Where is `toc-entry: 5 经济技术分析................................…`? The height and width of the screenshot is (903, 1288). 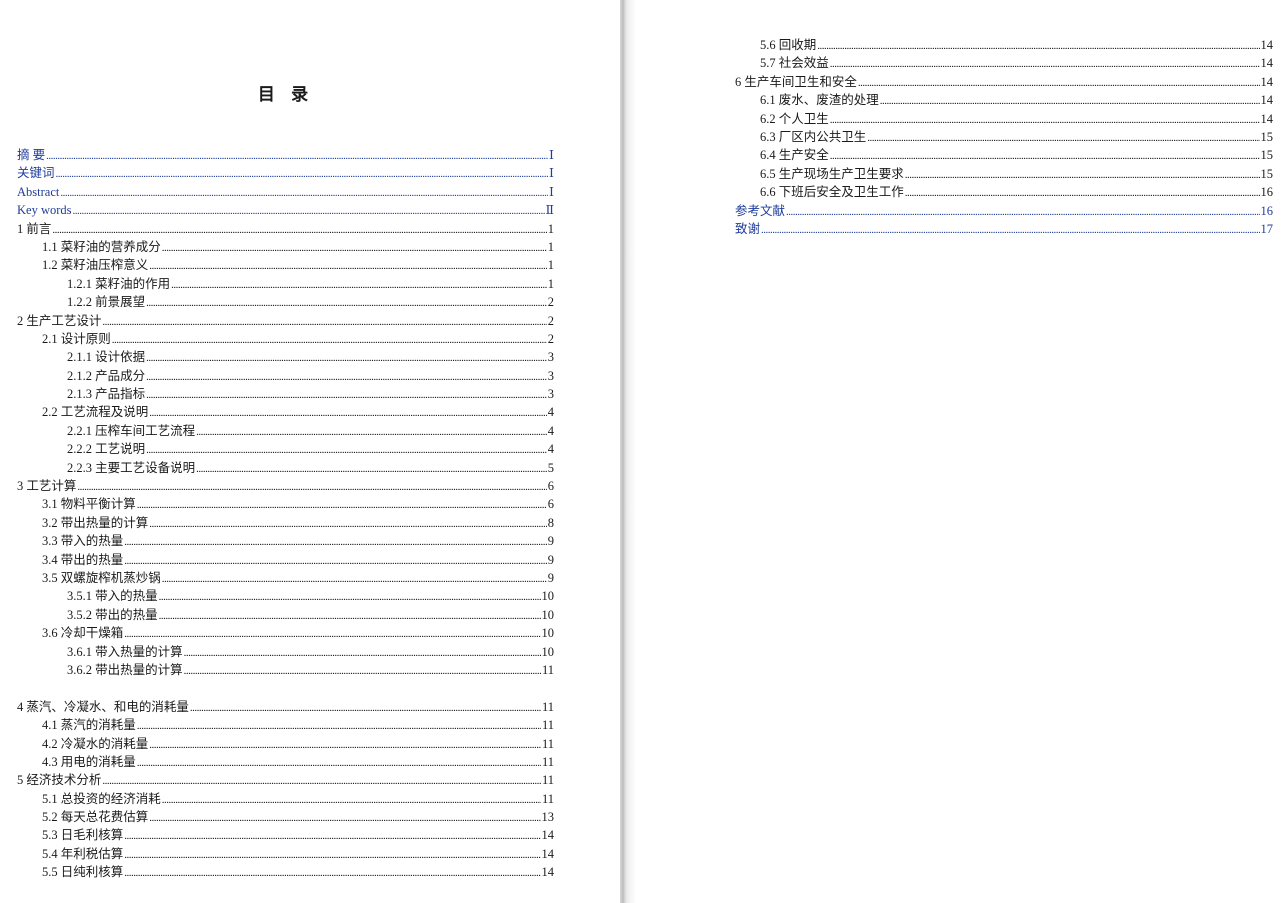 toc-entry: 5 经济技术分析................................… is located at coordinates (285, 780).